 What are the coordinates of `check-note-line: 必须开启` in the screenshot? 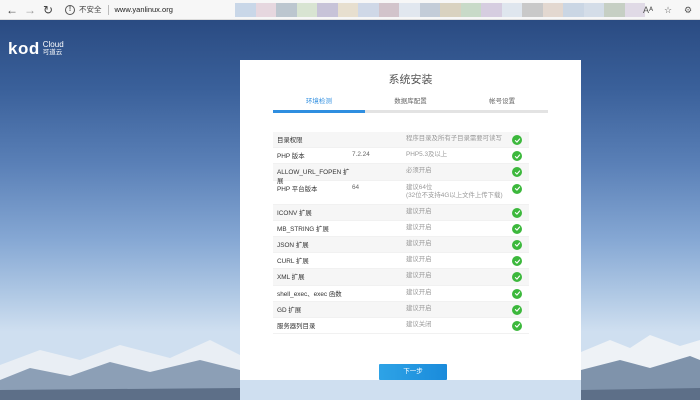 It's located at (419, 171).